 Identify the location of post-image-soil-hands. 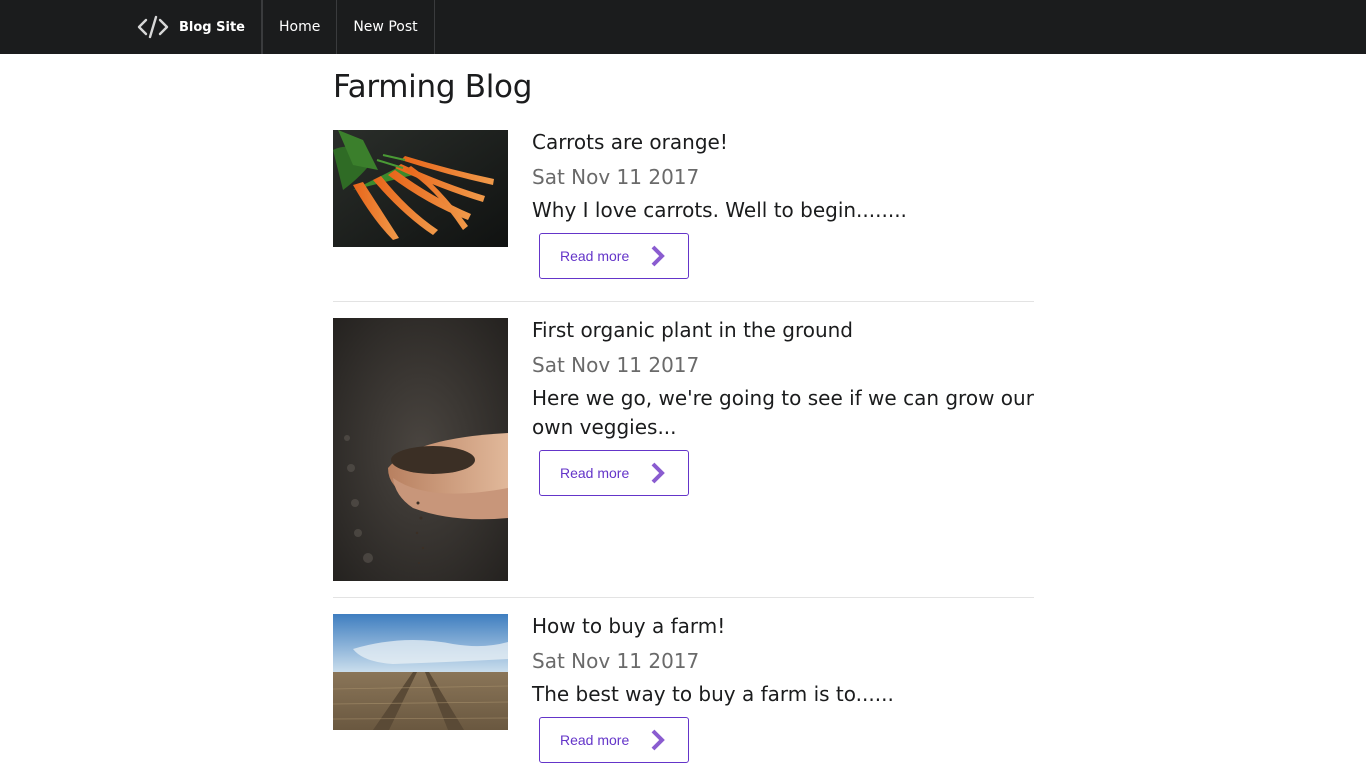
(420, 449).